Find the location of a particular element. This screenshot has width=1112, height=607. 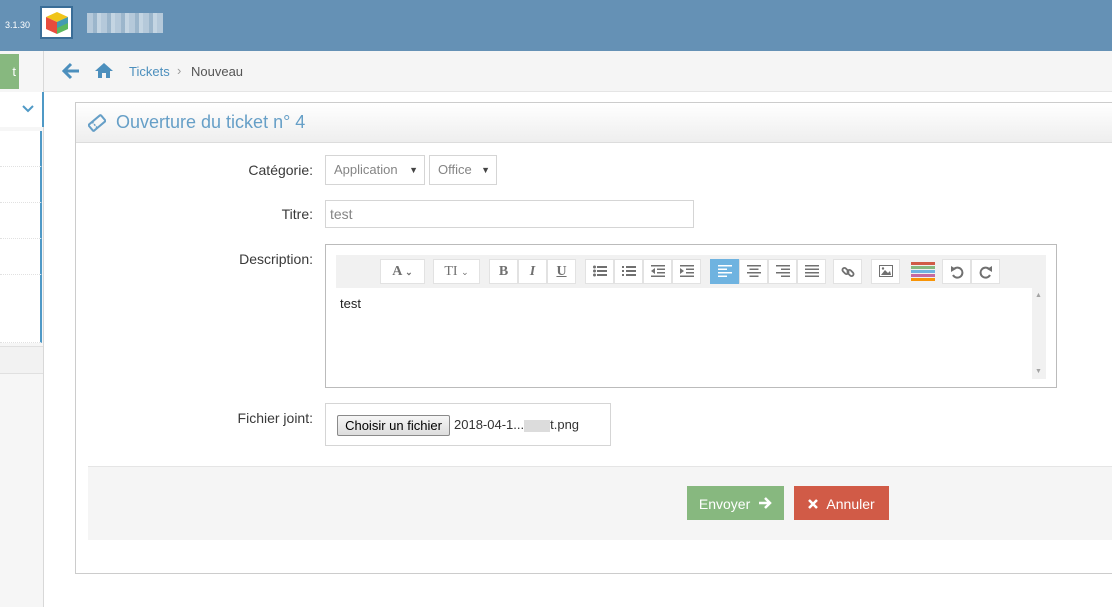

align-left-icon is located at coordinates (724, 271).